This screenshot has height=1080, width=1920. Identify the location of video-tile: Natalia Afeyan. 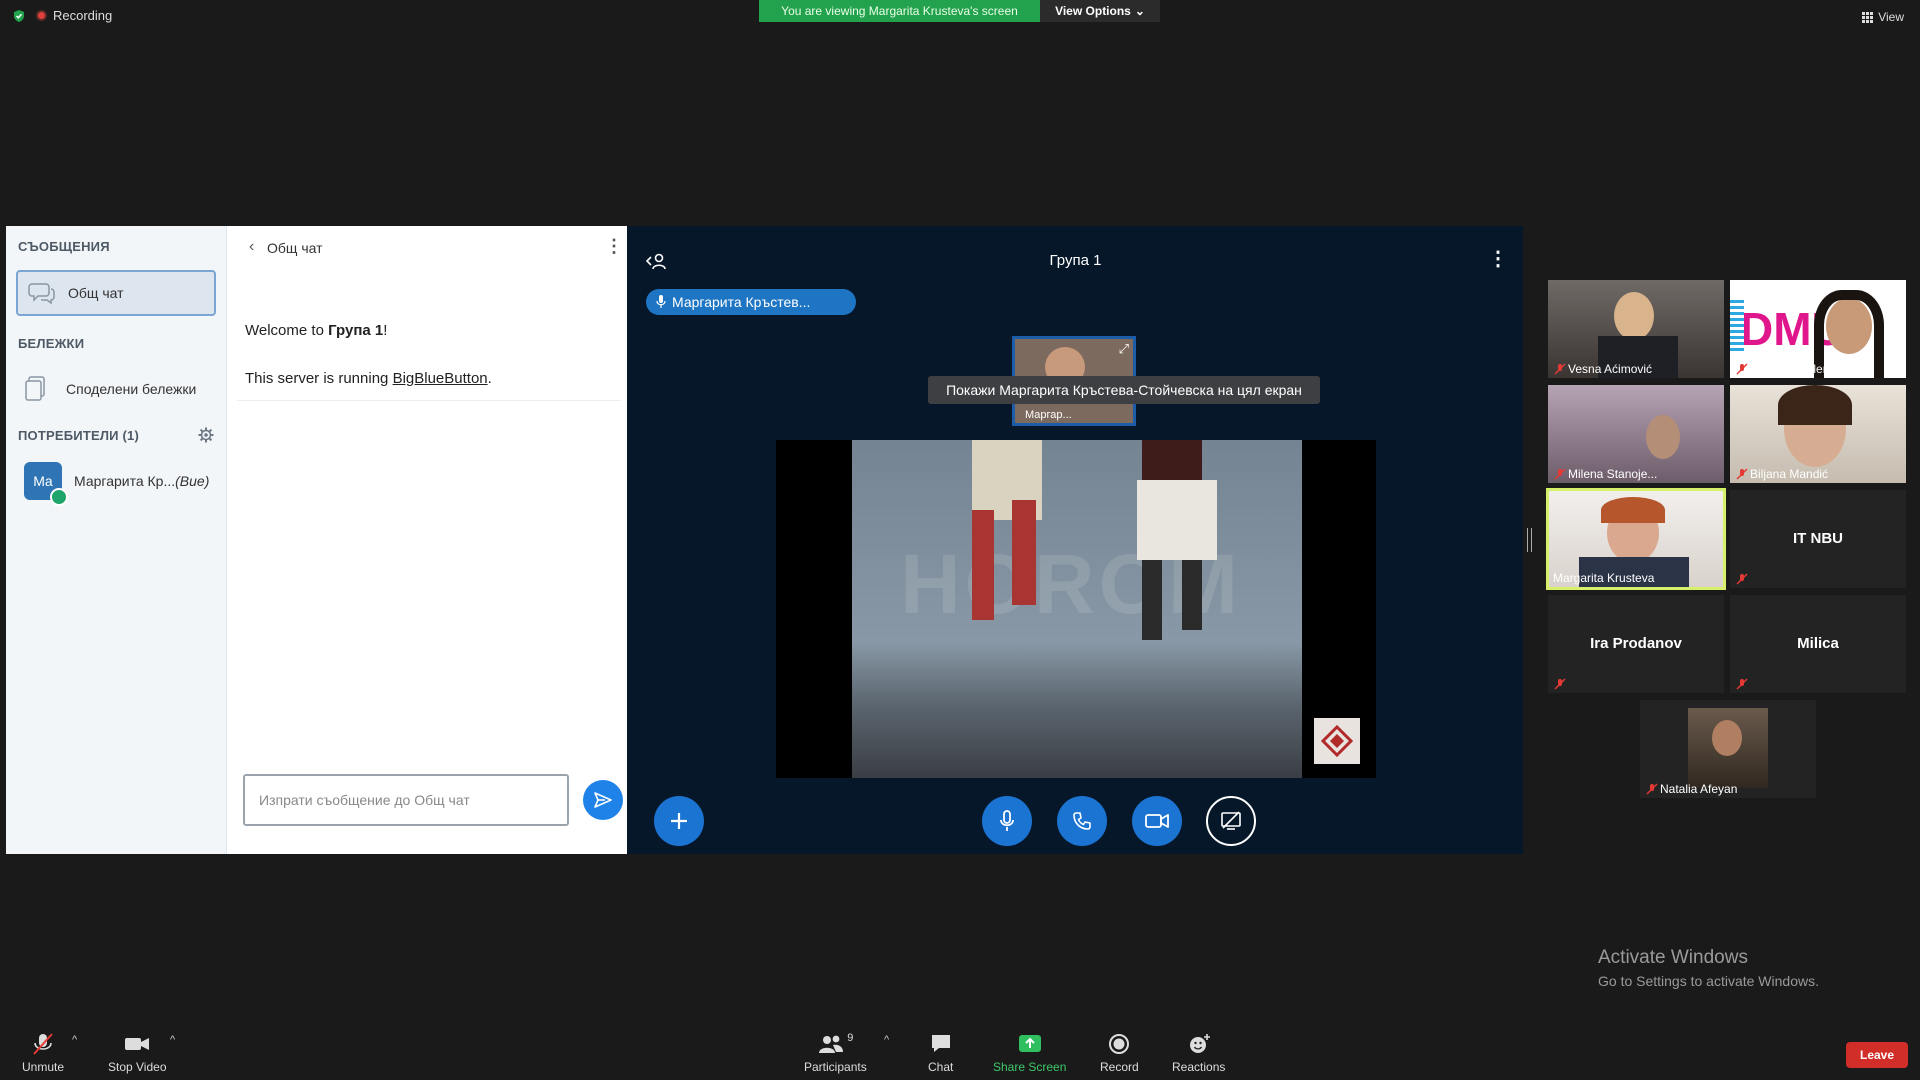
(1728, 749).